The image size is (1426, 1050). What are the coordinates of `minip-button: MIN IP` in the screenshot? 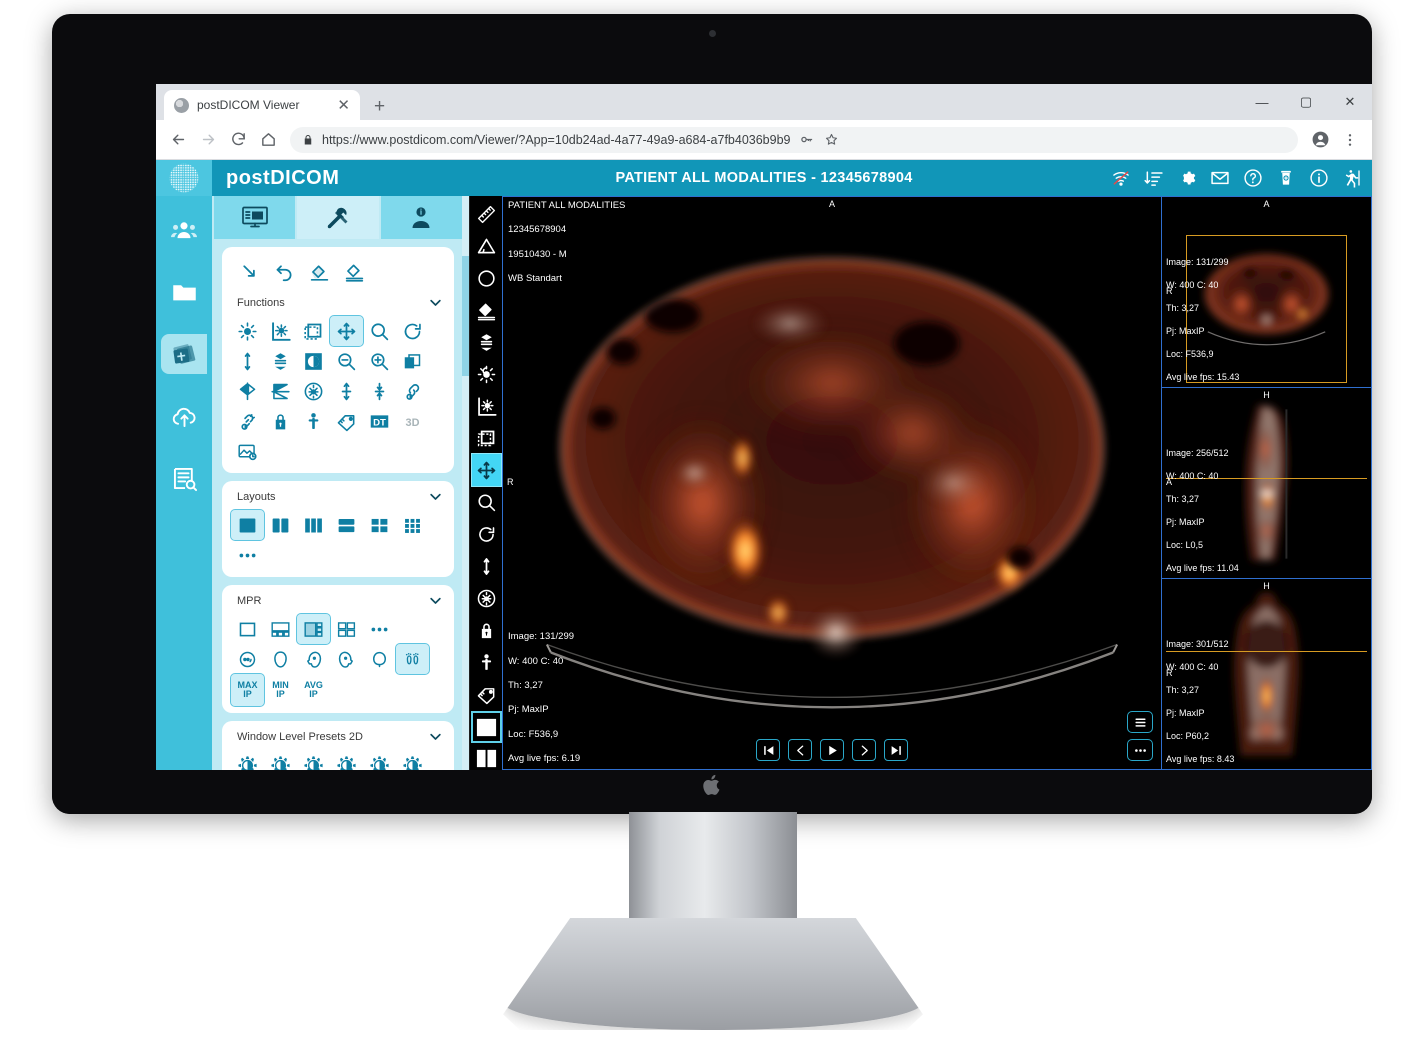 It's located at (280, 690).